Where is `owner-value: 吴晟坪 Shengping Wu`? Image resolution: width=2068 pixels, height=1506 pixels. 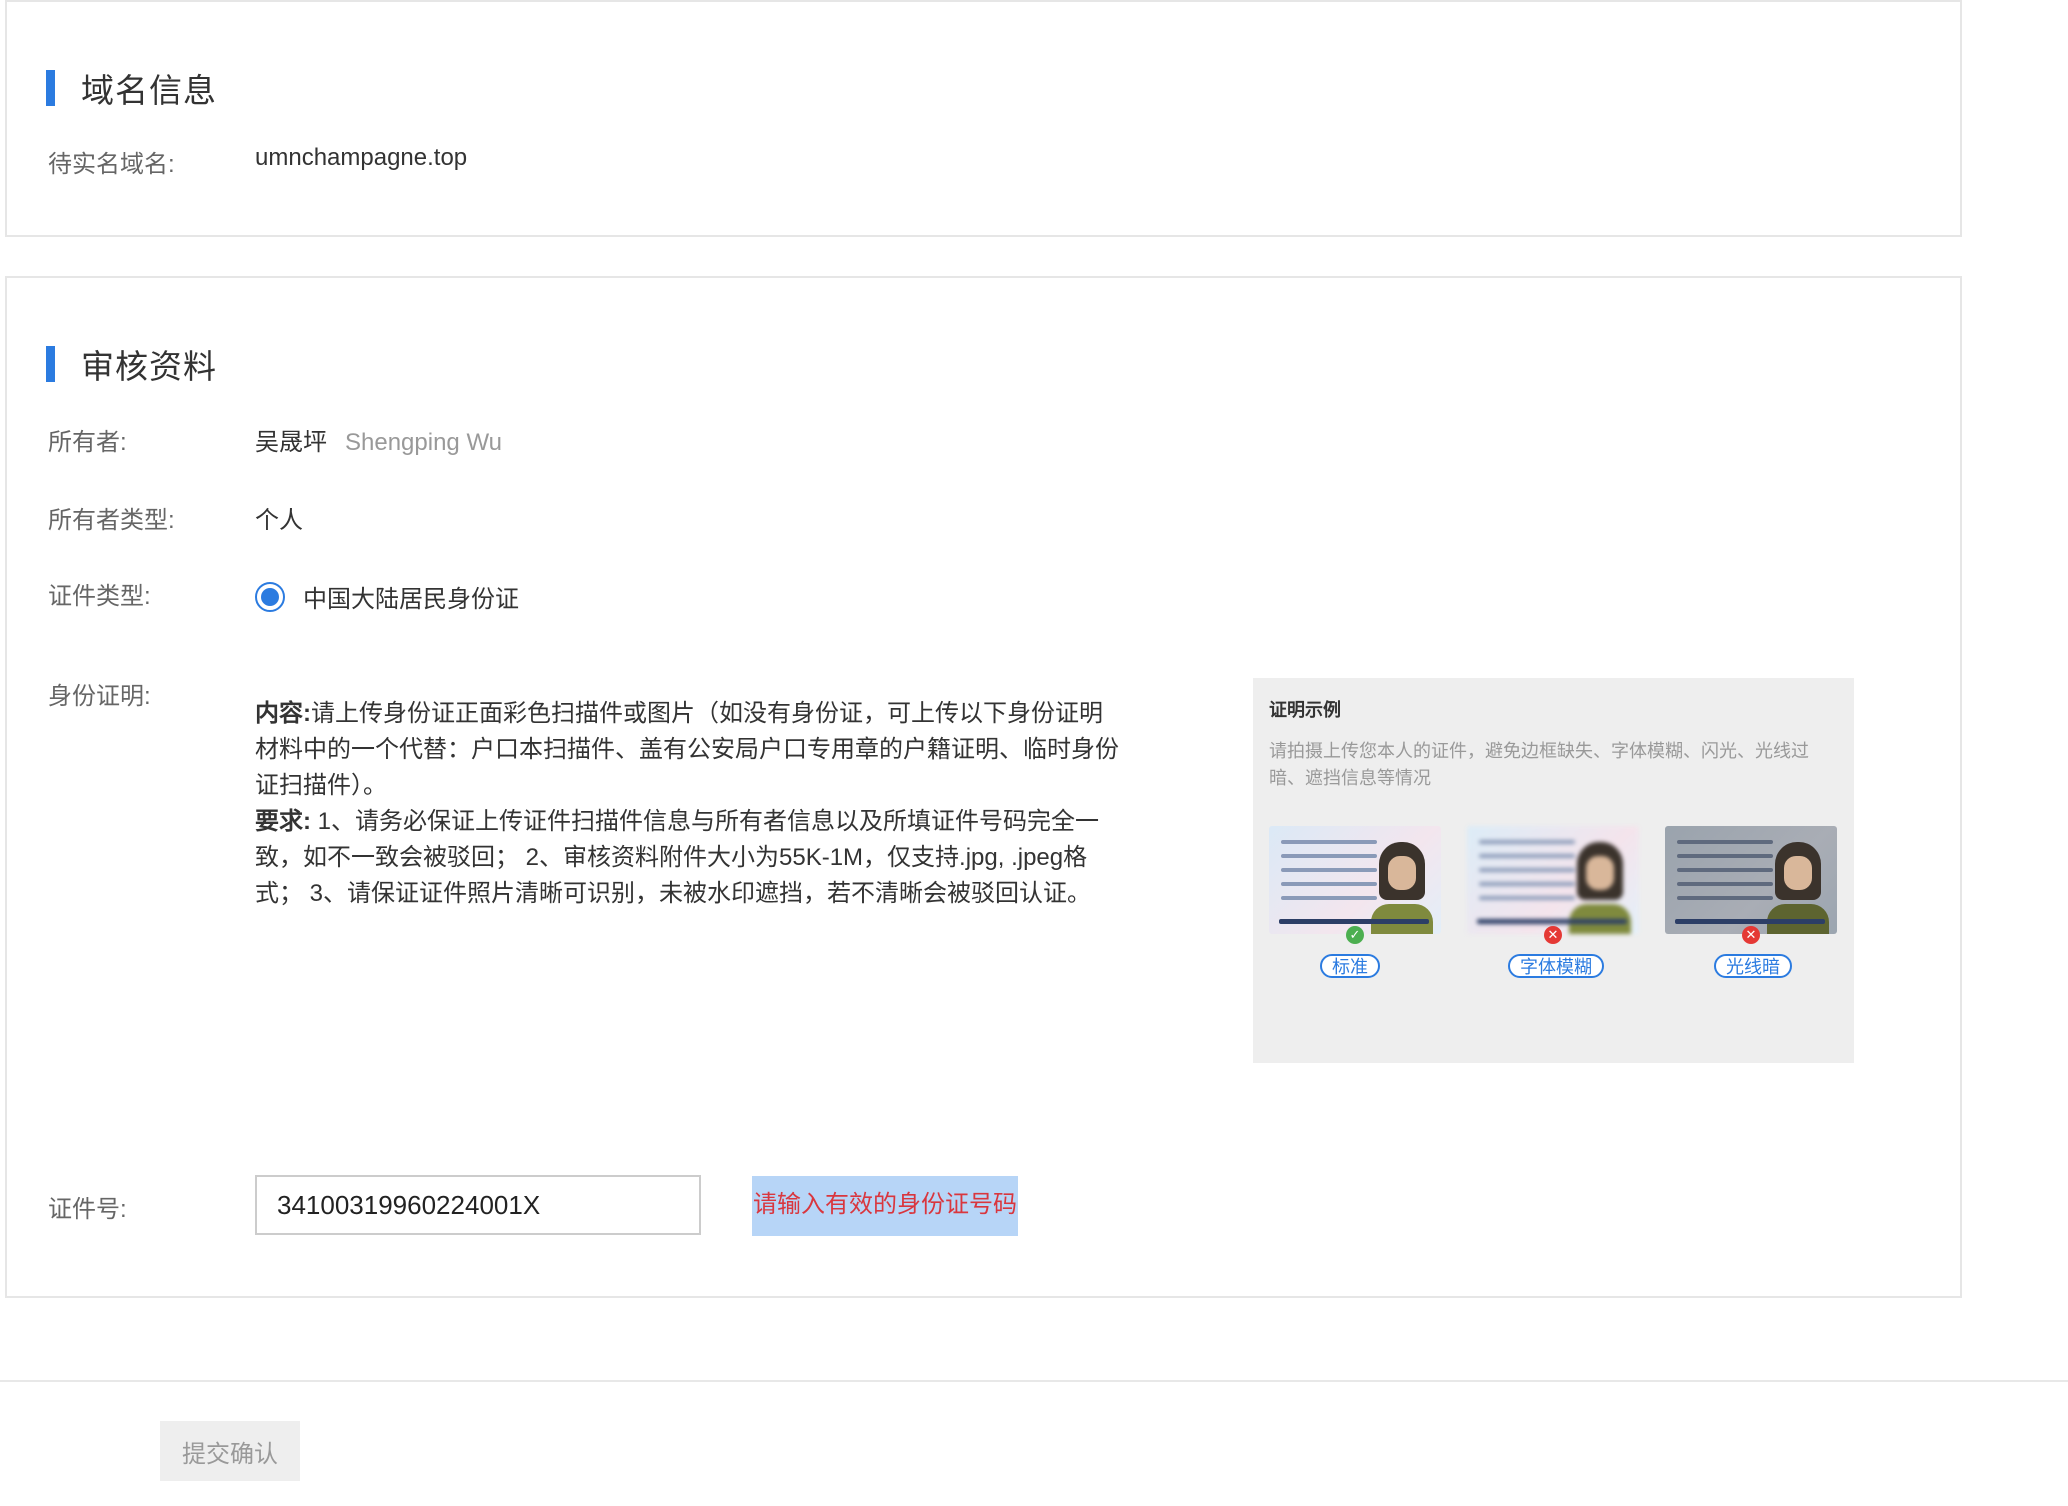 owner-value: 吴晟坪 Shengping Wu is located at coordinates (378, 439).